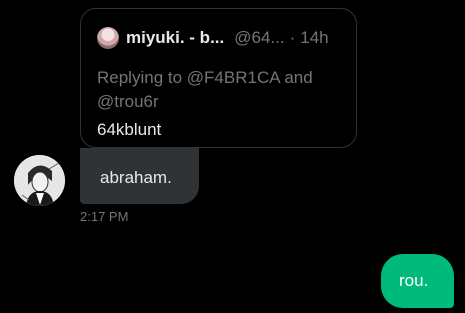  What do you see at coordinates (205, 89) in the screenshot?
I see `quoted-tweet-replying-to: Replying to @F4BR1CA and @trou6r` at bounding box center [205, 89].